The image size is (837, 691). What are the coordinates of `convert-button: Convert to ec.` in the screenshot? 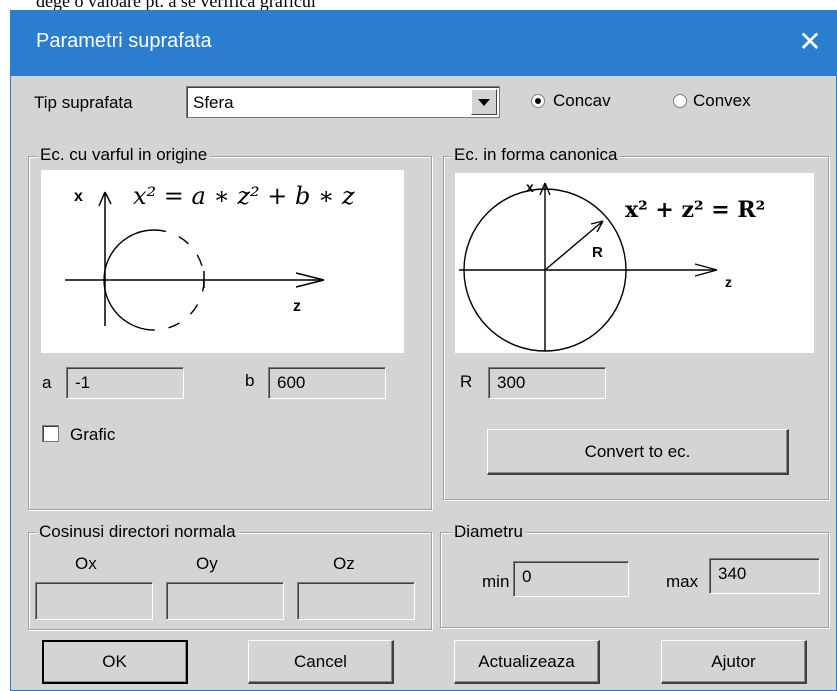 It's located at (638, 452).